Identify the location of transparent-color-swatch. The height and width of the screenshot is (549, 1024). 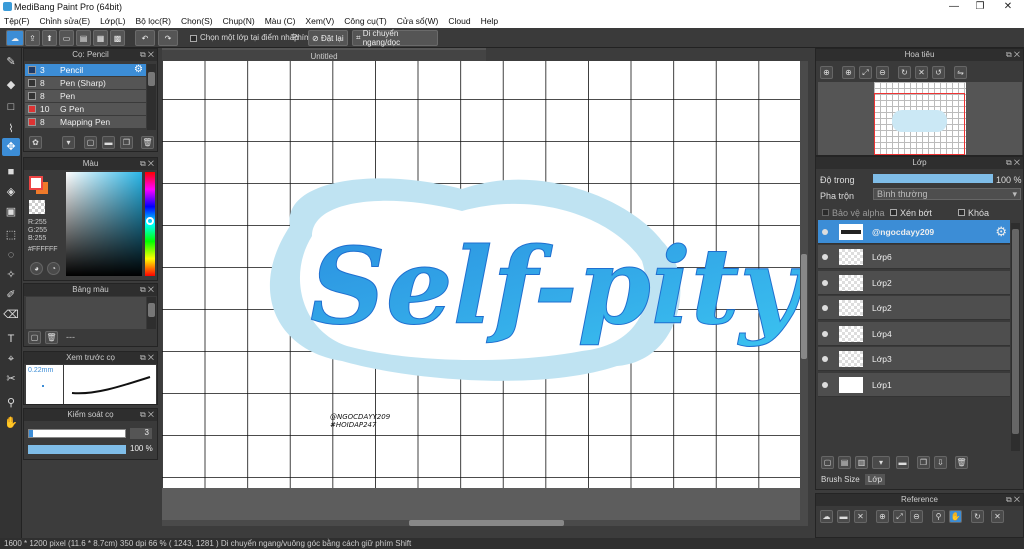
(37, 207).